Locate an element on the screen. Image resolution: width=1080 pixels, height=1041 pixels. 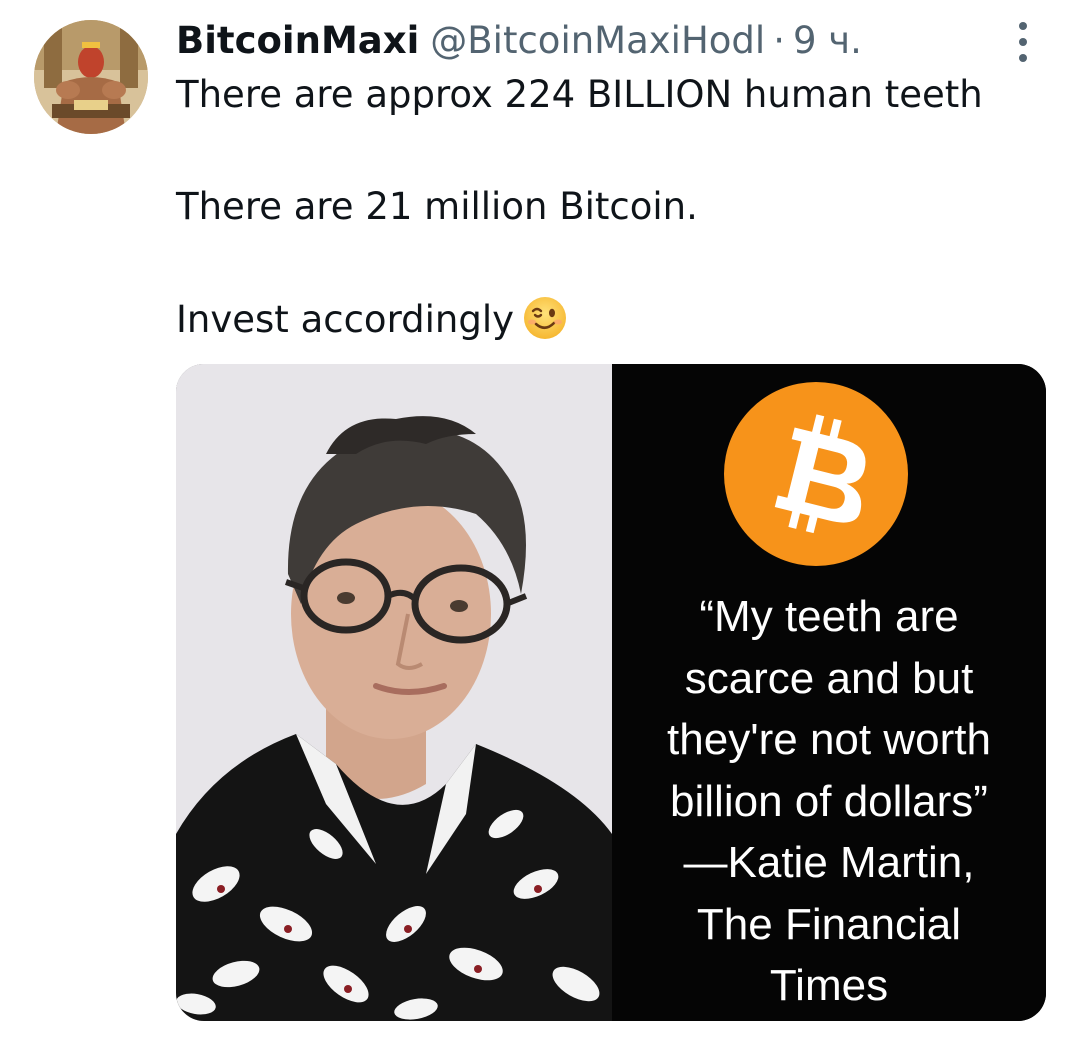
more-options-icon is located at coordinates (1023, 42).